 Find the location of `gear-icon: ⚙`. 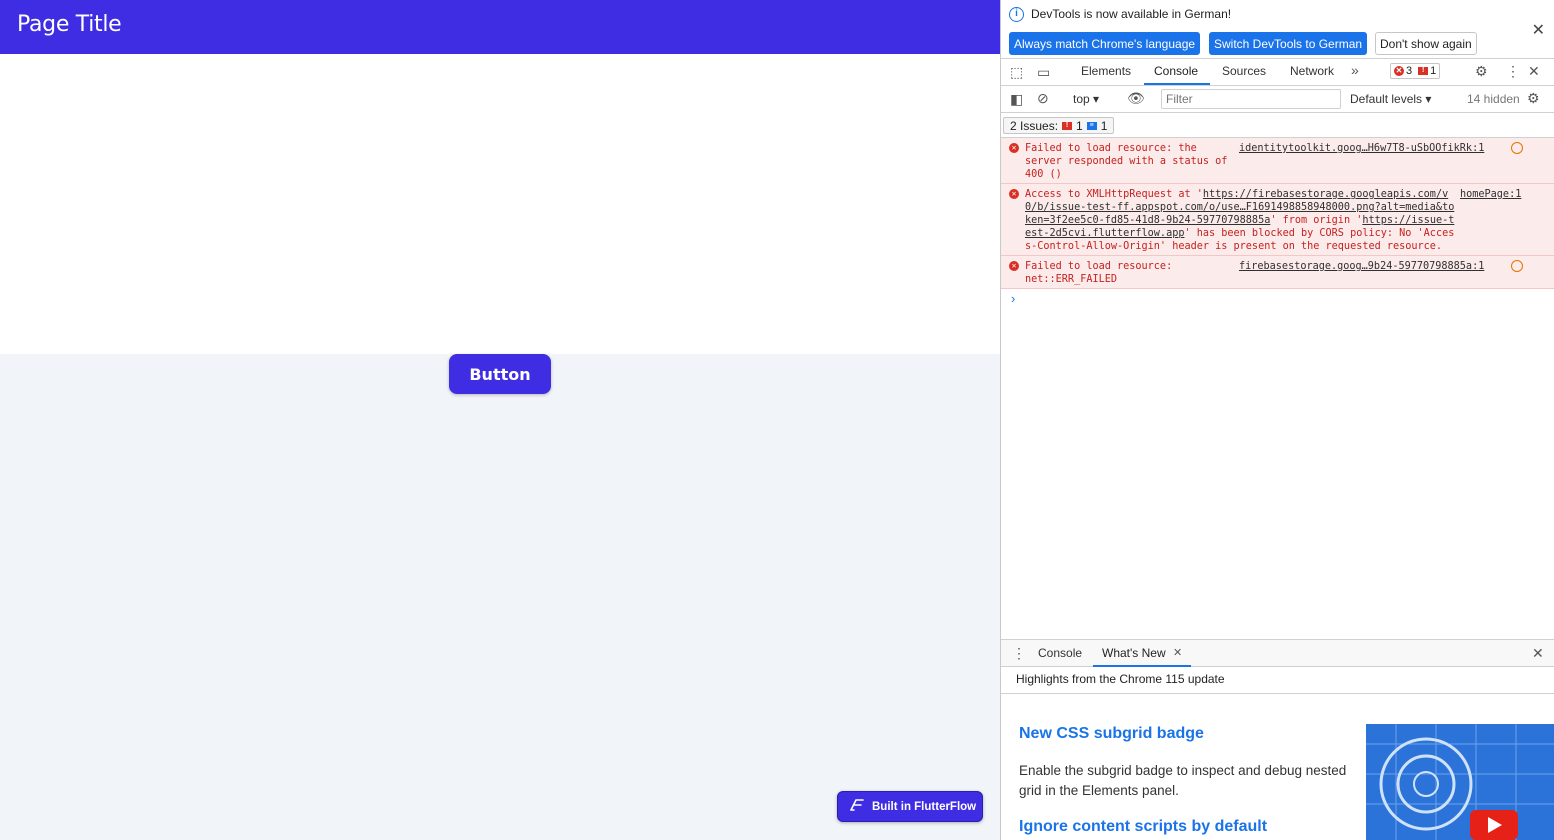

gear-icon: ⚙ is located at coordinates (1481, 71).